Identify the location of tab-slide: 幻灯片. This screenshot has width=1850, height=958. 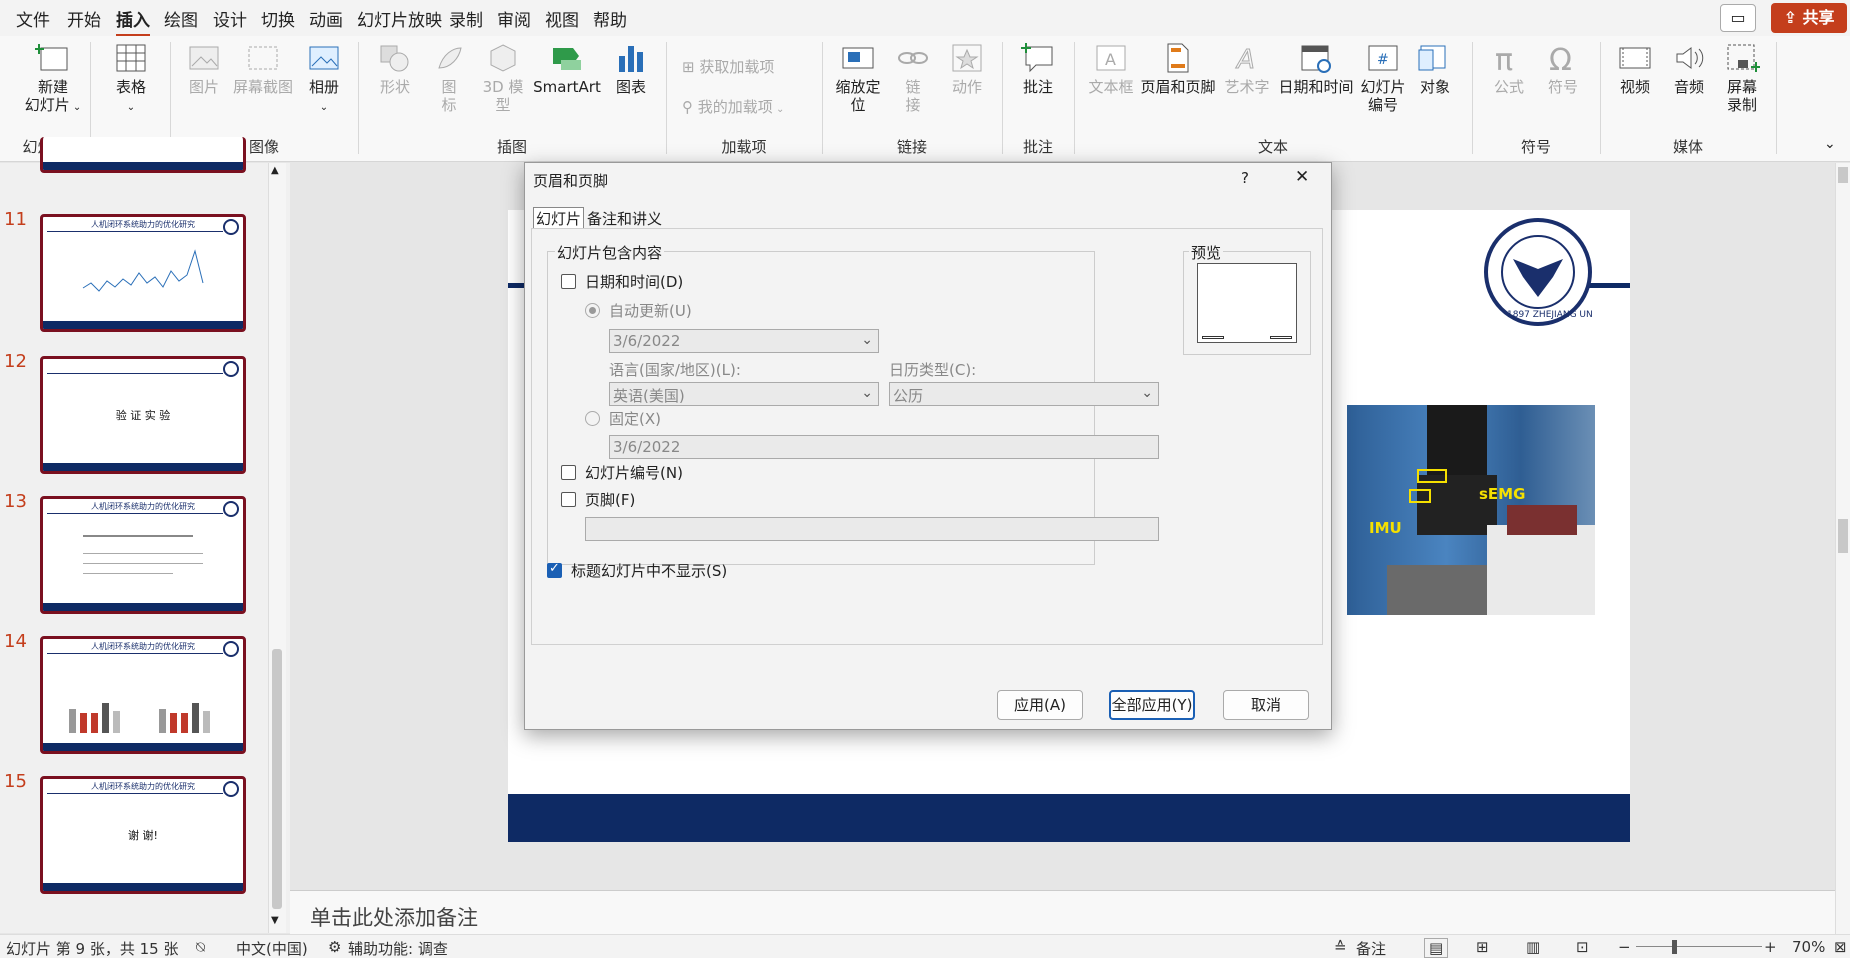
(559, 218).